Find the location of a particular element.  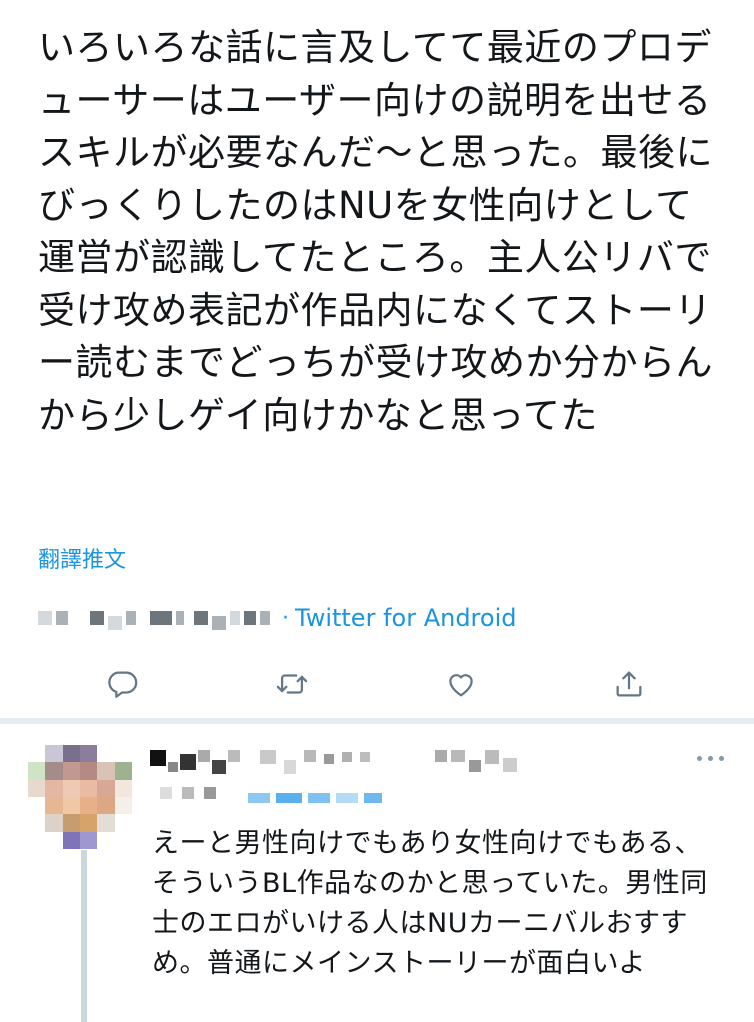

retweet-button is located at coordinates (292, 684).